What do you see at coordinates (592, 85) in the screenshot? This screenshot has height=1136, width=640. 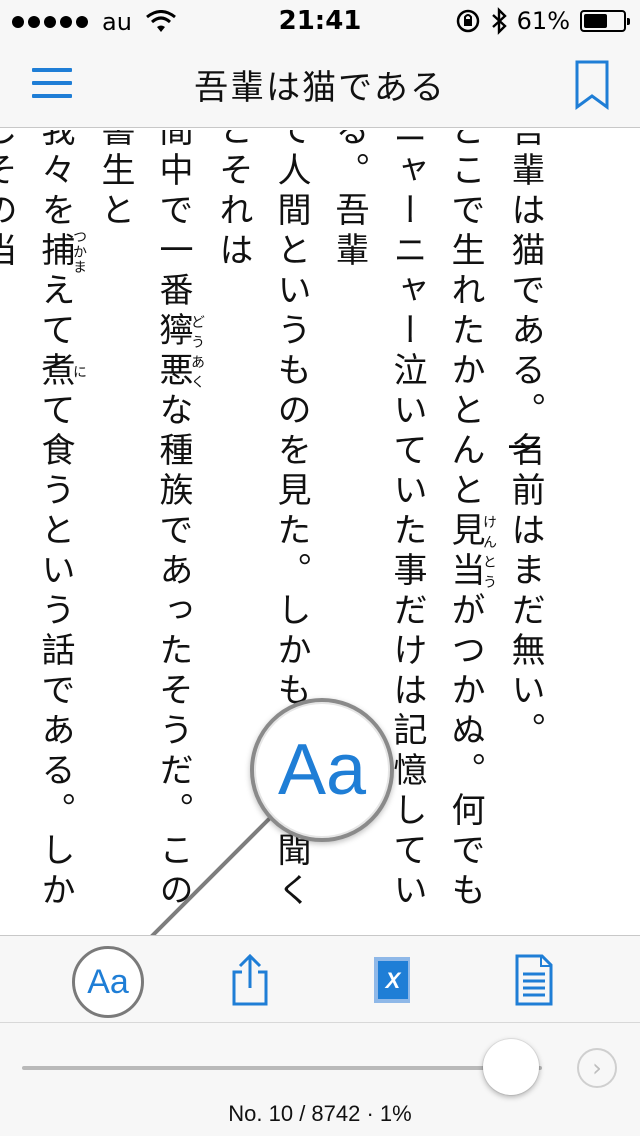 I see `bookmark-icon` at bounding box center [592, 85].